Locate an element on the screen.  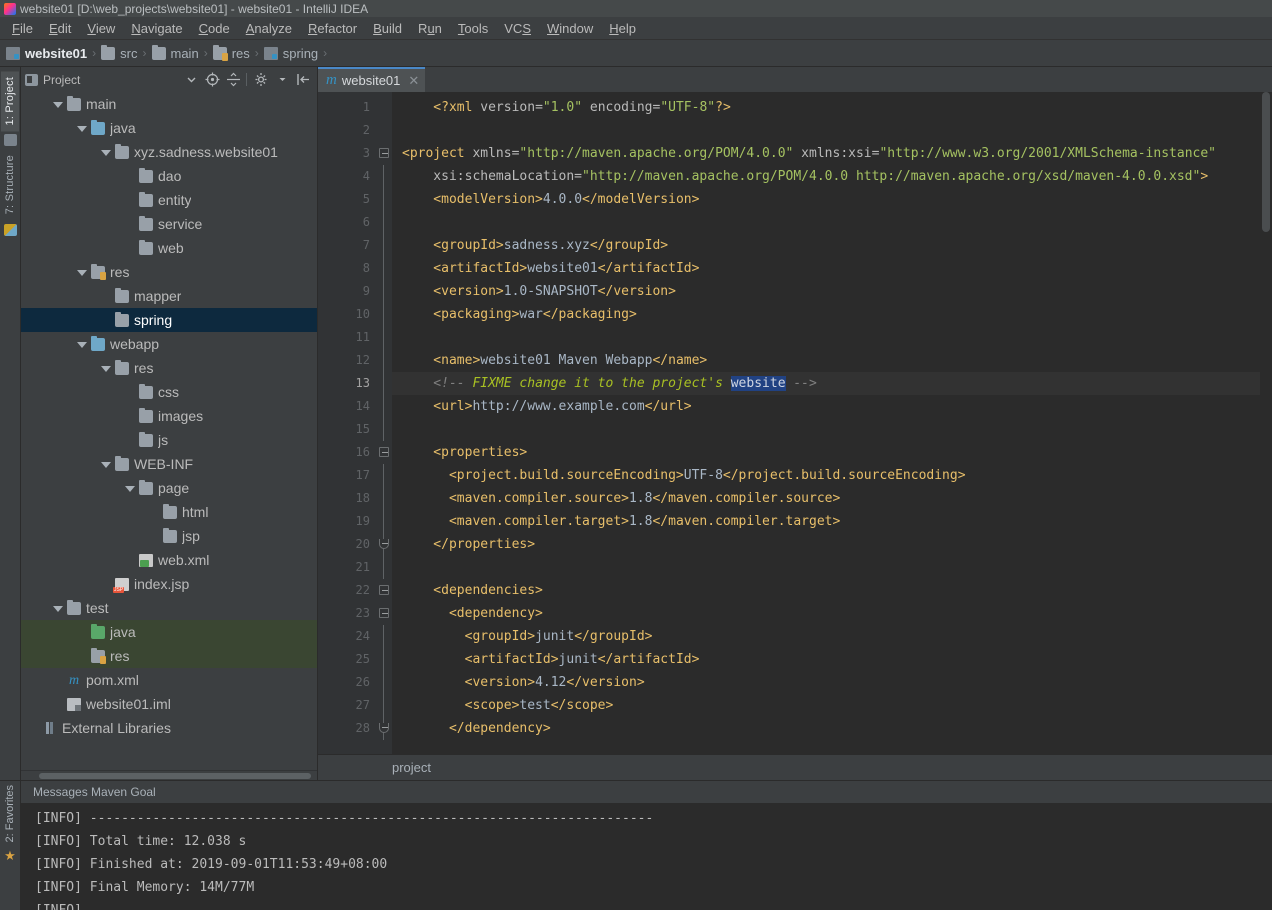
editor-vscrollbar is located at coordinates (1266, 423).